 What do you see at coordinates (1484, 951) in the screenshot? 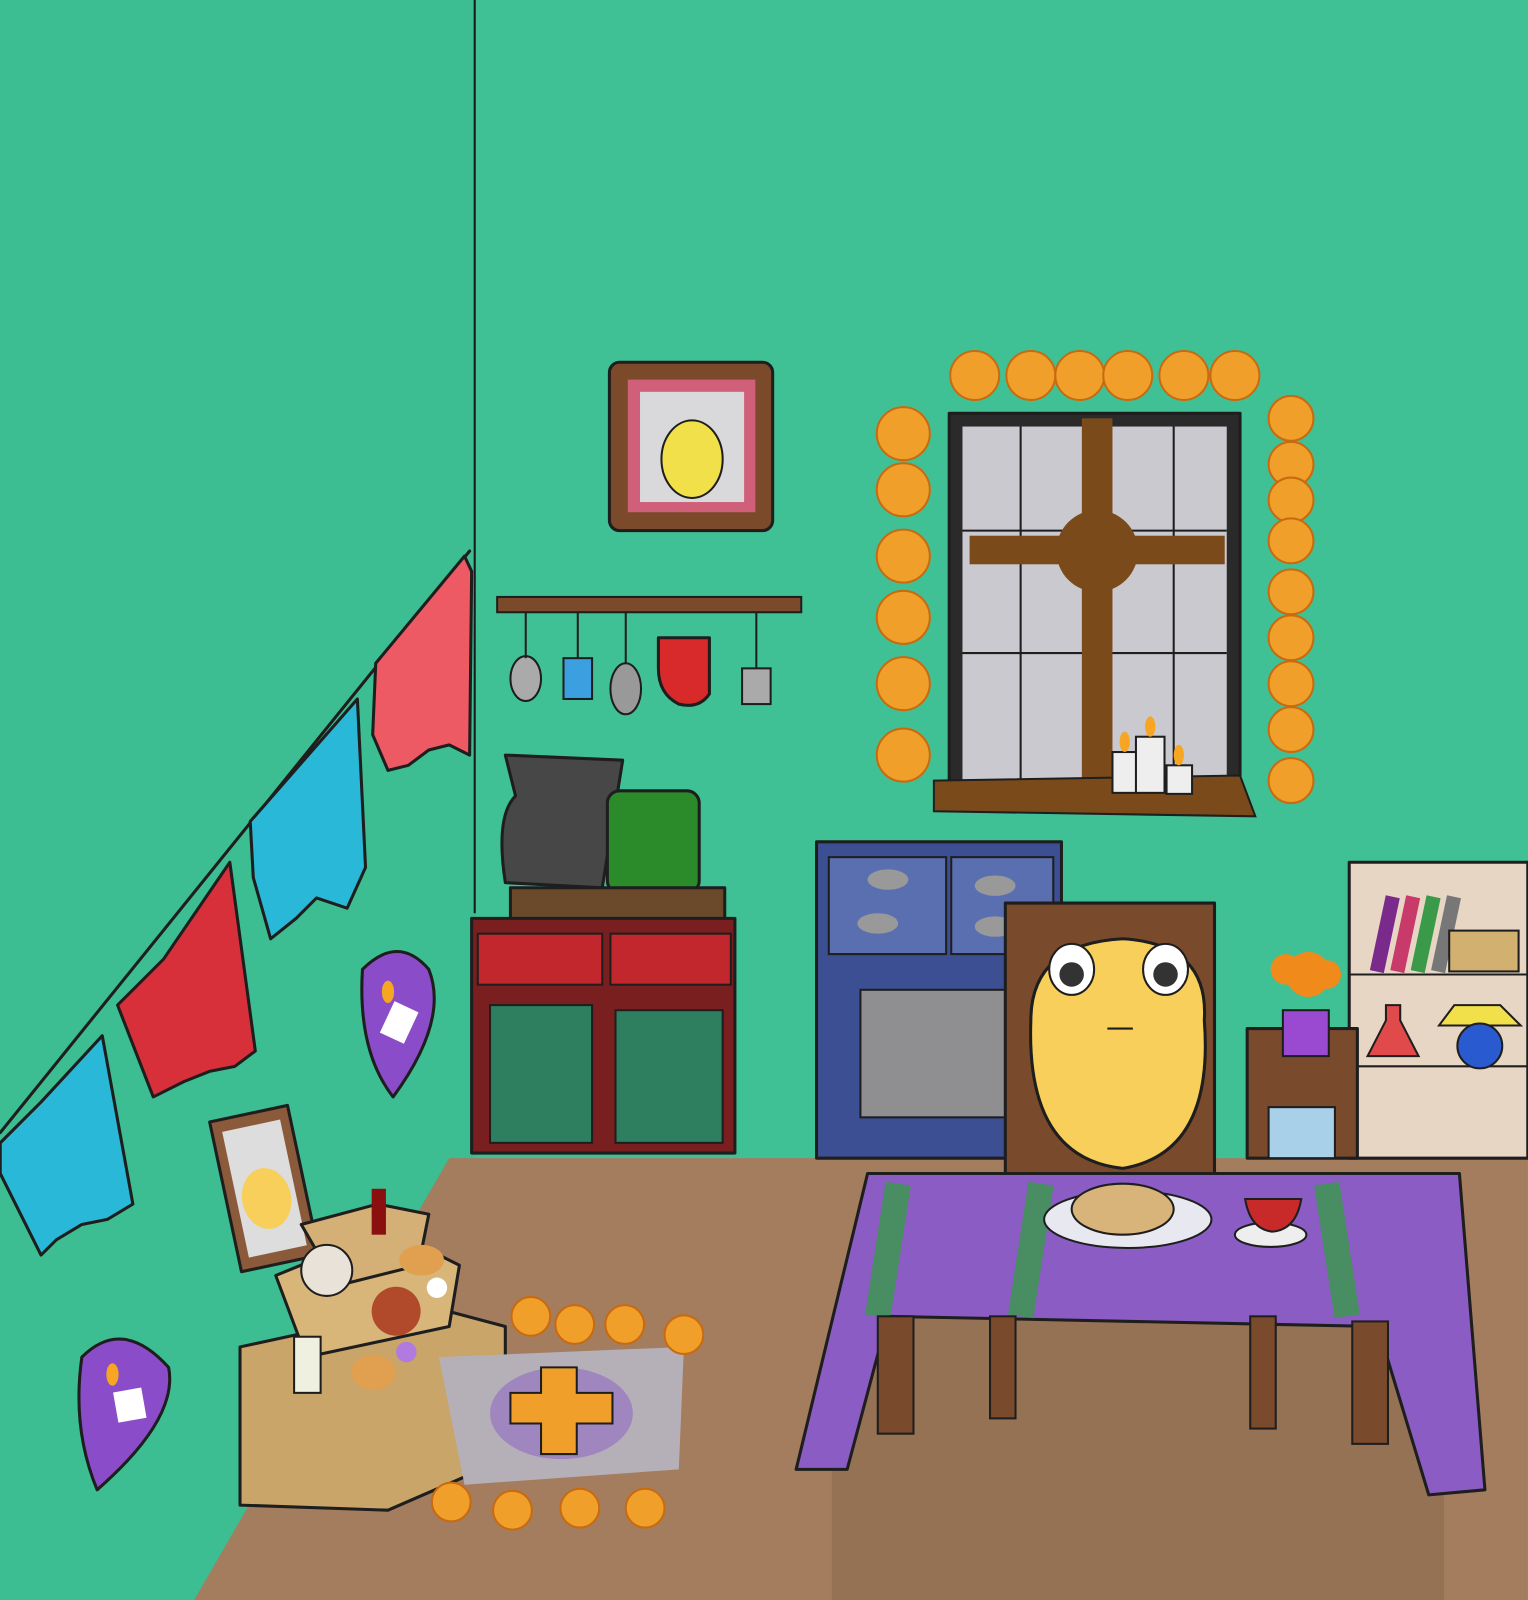
I see `treasure-chest` at bounding box center [1484, 951].